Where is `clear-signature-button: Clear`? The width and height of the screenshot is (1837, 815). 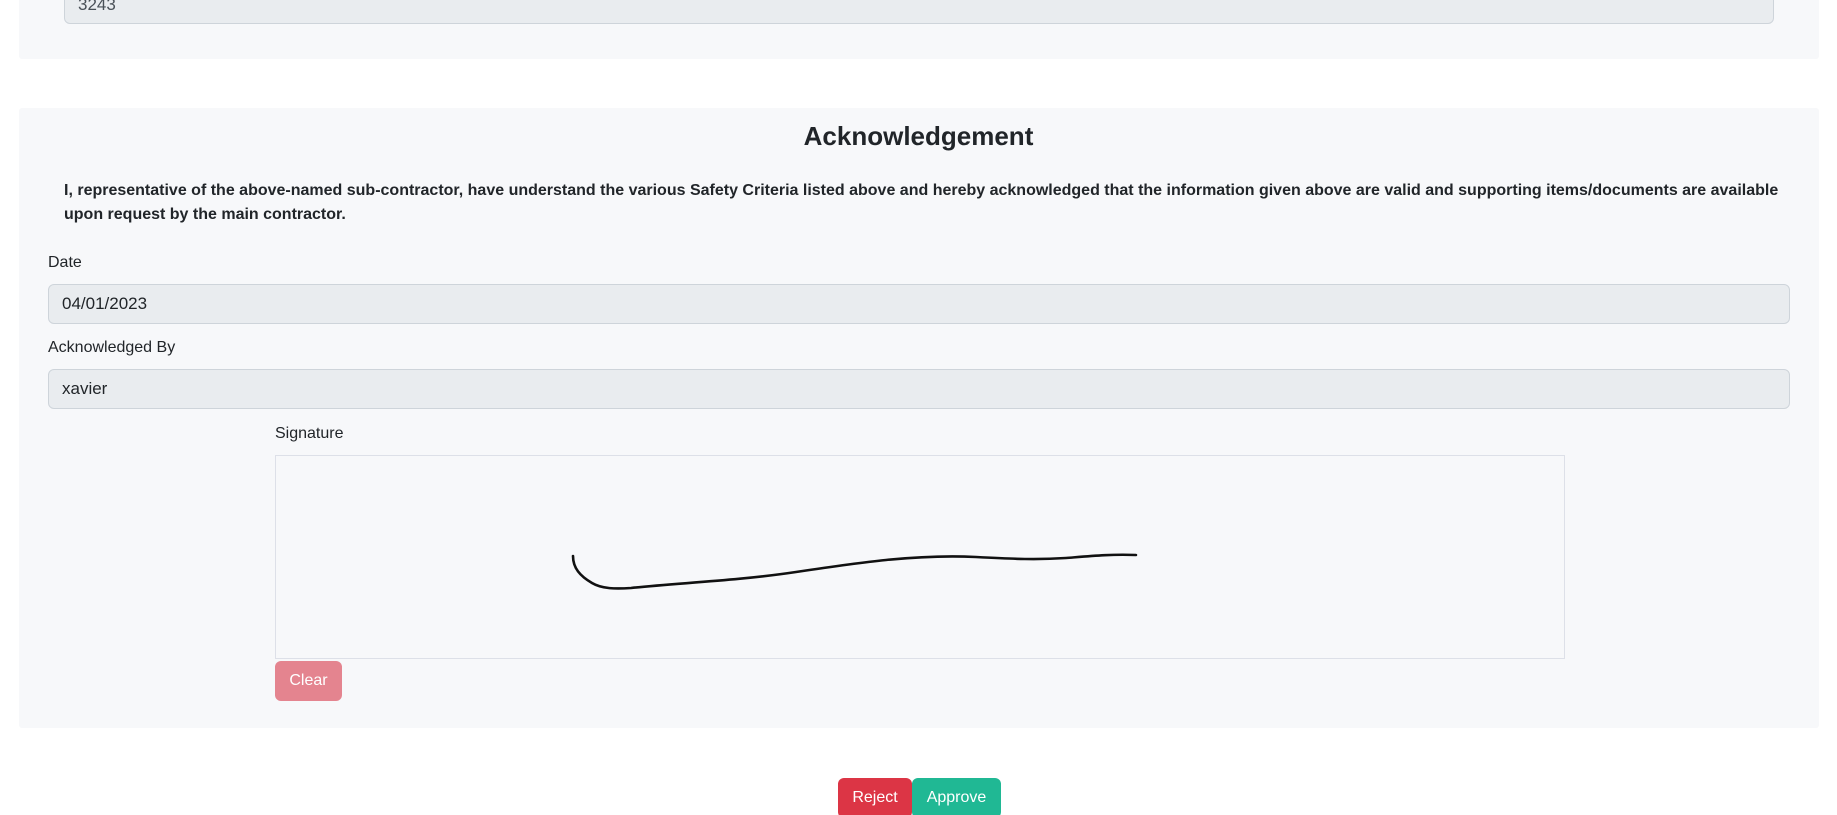
clear-signature-button: Clear is located at coordinates (308, 681).